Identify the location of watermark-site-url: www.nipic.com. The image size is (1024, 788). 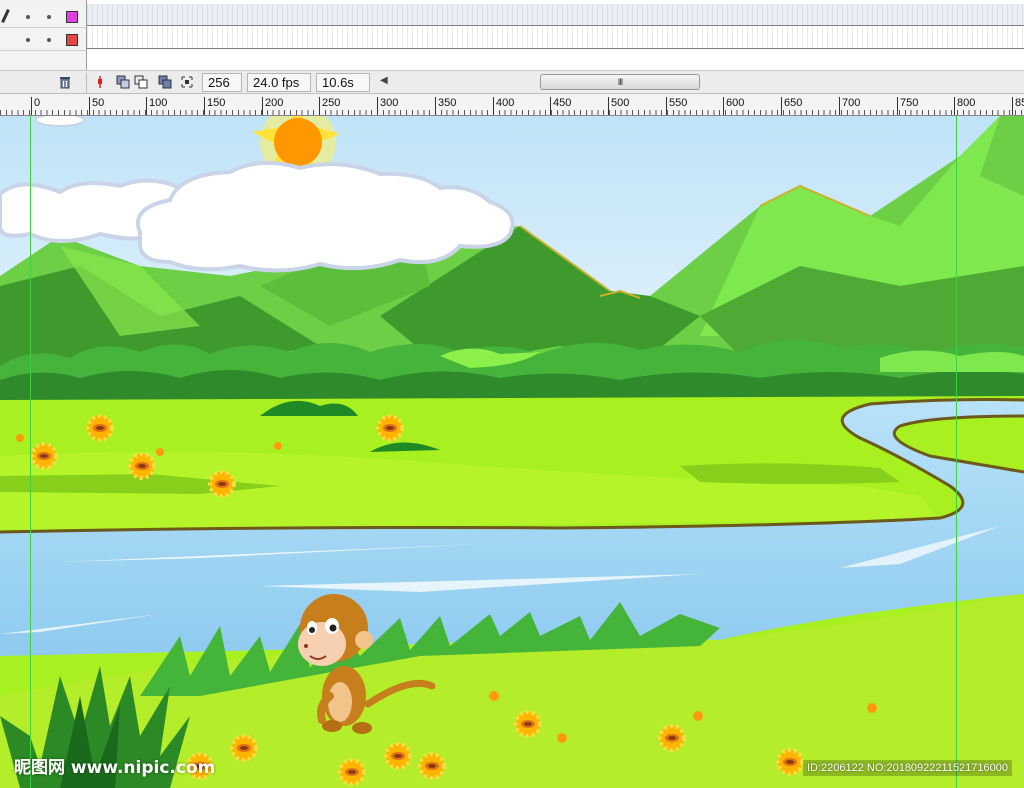
(143, 768).